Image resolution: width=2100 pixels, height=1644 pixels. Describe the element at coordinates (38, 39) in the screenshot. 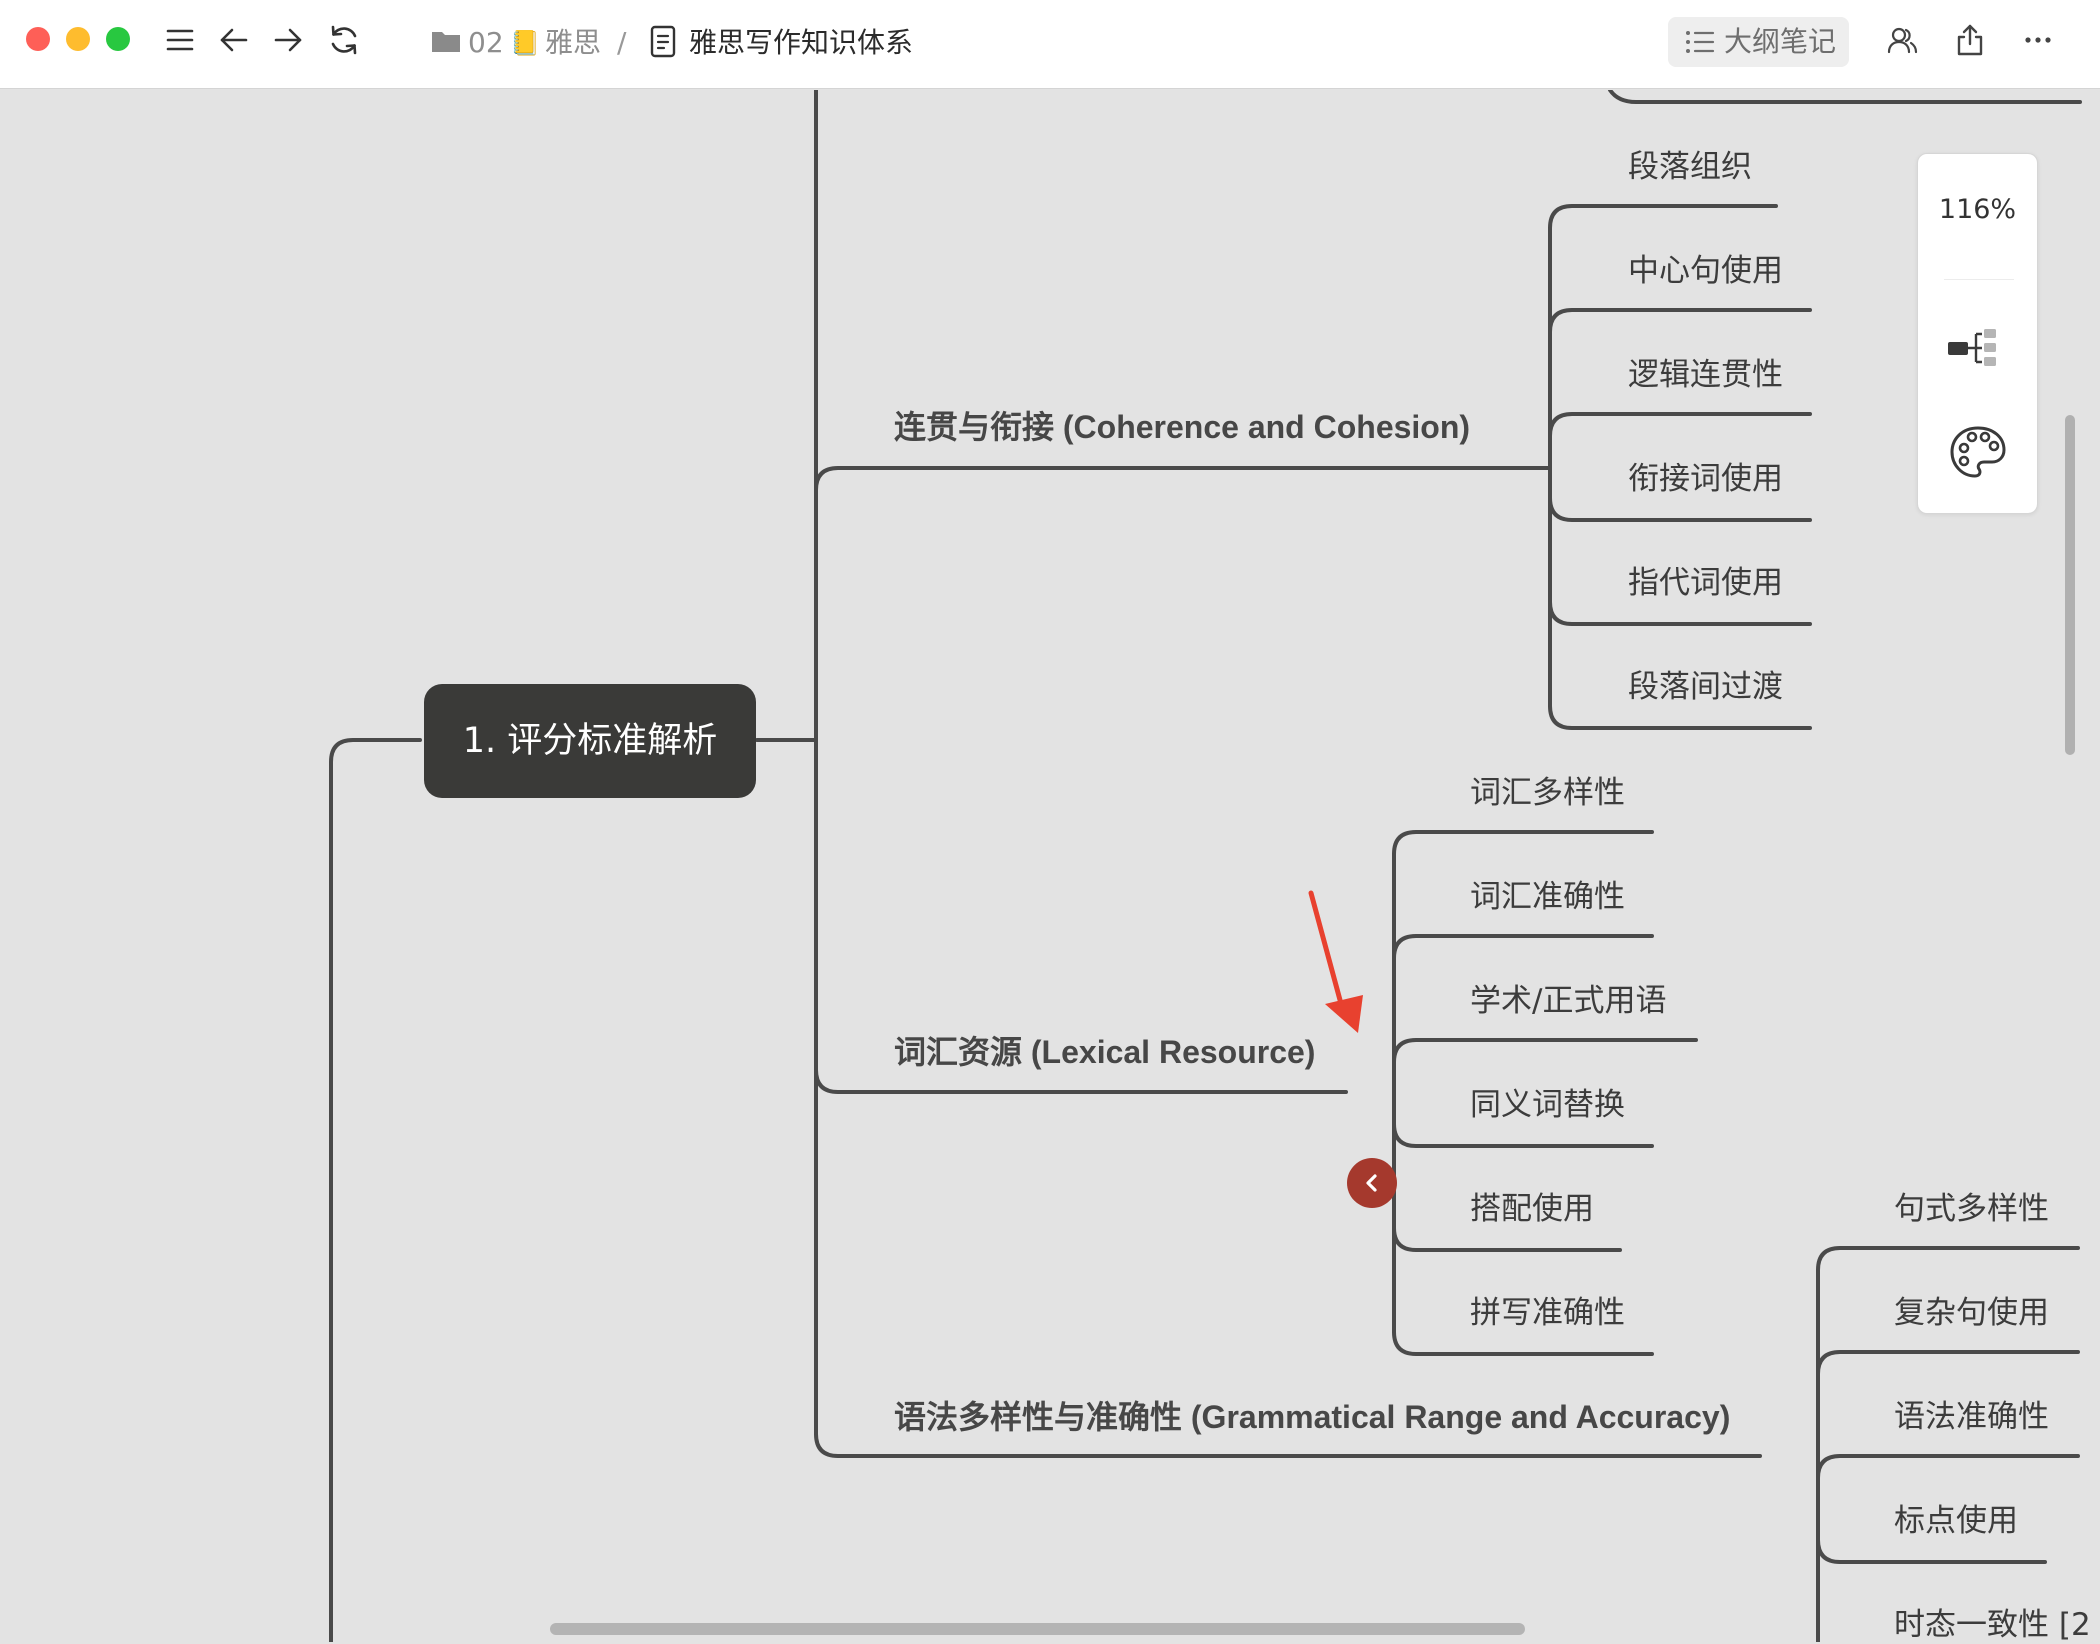

I see `close-window-button` at that location.